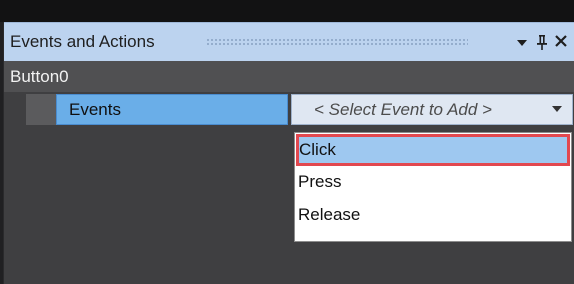 The width and height of the screenshot is (574, 284). What do you see at coordinates (320, 181) in the screenshot?
I see `option-label: Press` at bounding box center [320, 181].